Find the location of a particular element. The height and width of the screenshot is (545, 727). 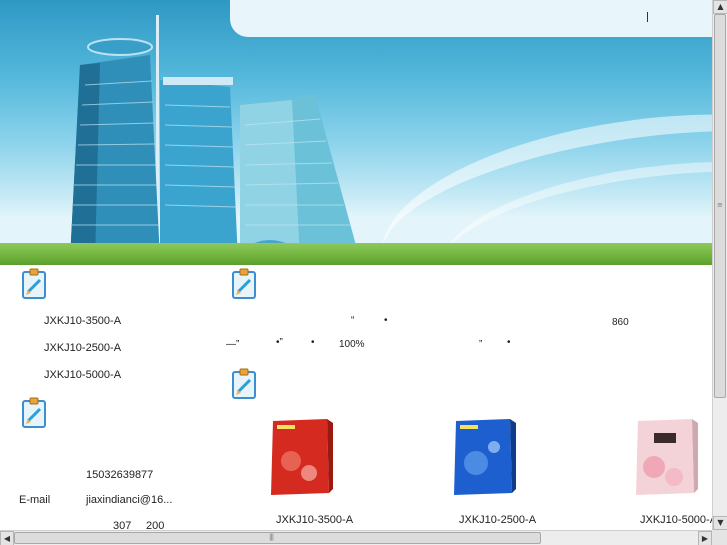

scroll-right-arrow-icon: ▶ is located at coordinates (705, 538).